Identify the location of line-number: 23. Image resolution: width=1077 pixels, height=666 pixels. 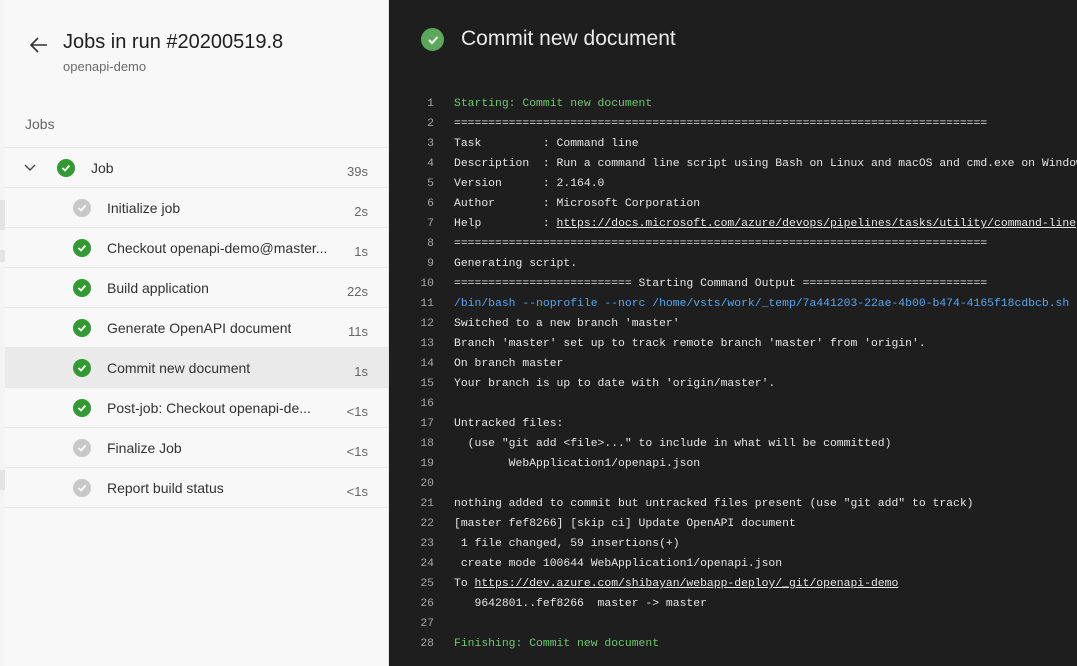
(427, 544).